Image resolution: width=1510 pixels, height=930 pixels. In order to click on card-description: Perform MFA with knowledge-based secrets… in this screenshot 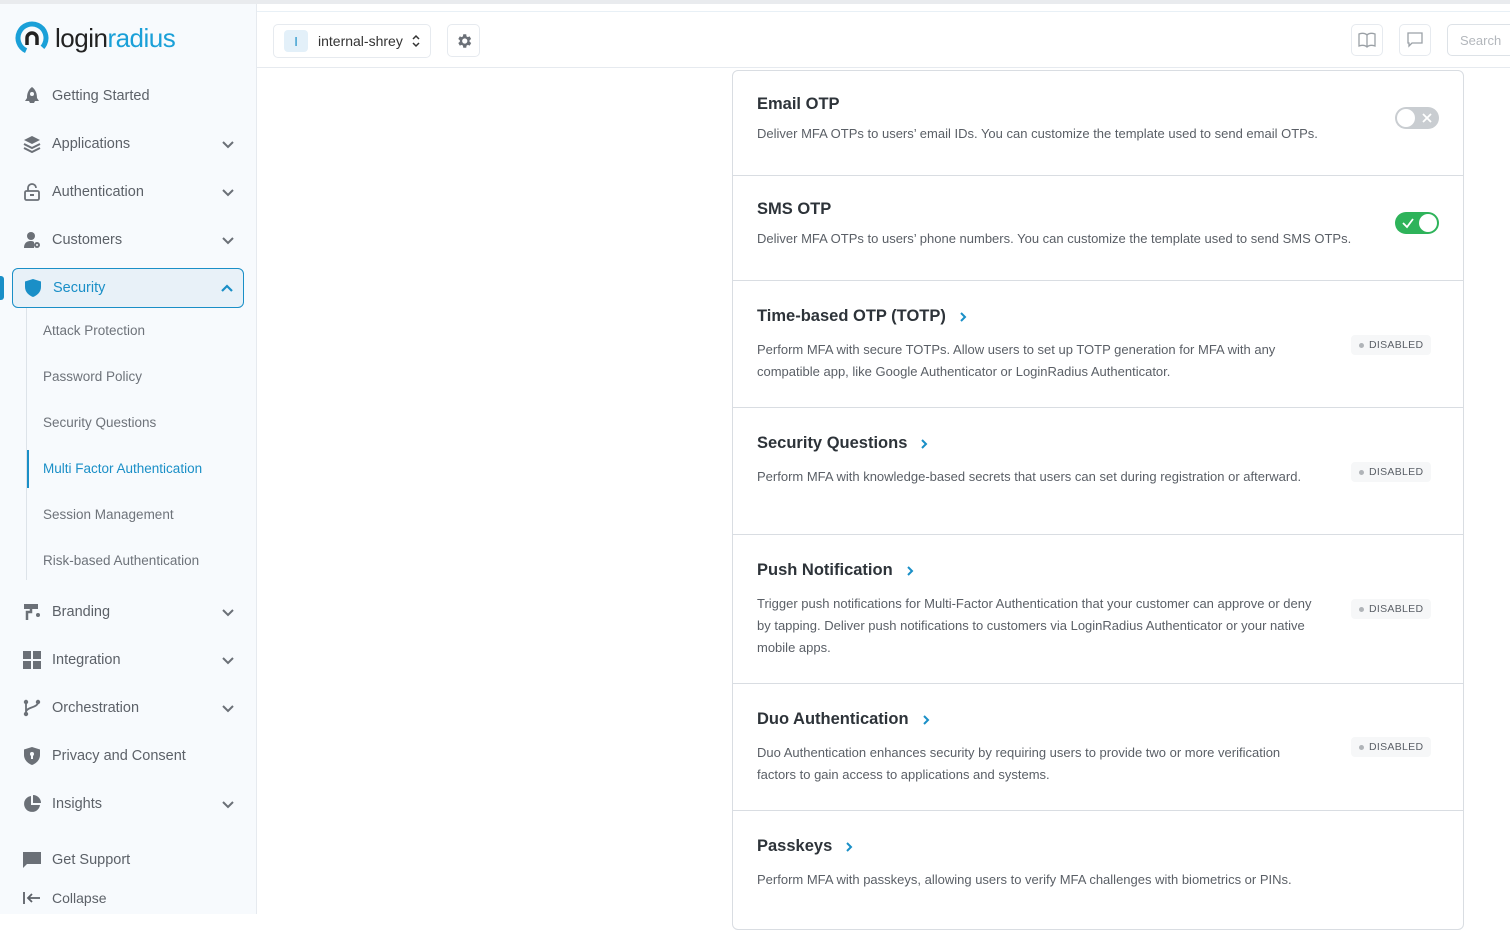, I will do `click(1029, 476)`.